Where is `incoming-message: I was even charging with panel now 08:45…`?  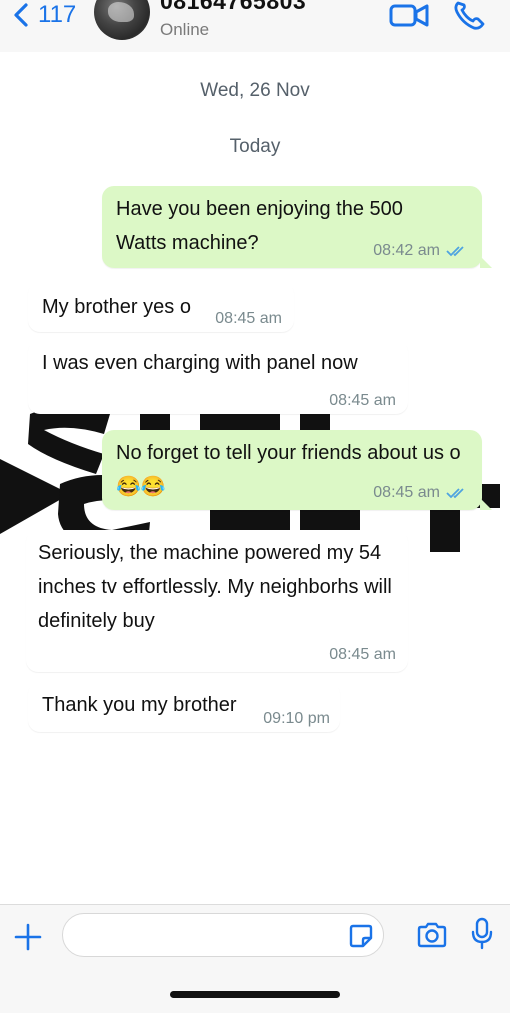 incoming-message: I was even charging with panel now 08:45… is located at coordinates (218, 377).